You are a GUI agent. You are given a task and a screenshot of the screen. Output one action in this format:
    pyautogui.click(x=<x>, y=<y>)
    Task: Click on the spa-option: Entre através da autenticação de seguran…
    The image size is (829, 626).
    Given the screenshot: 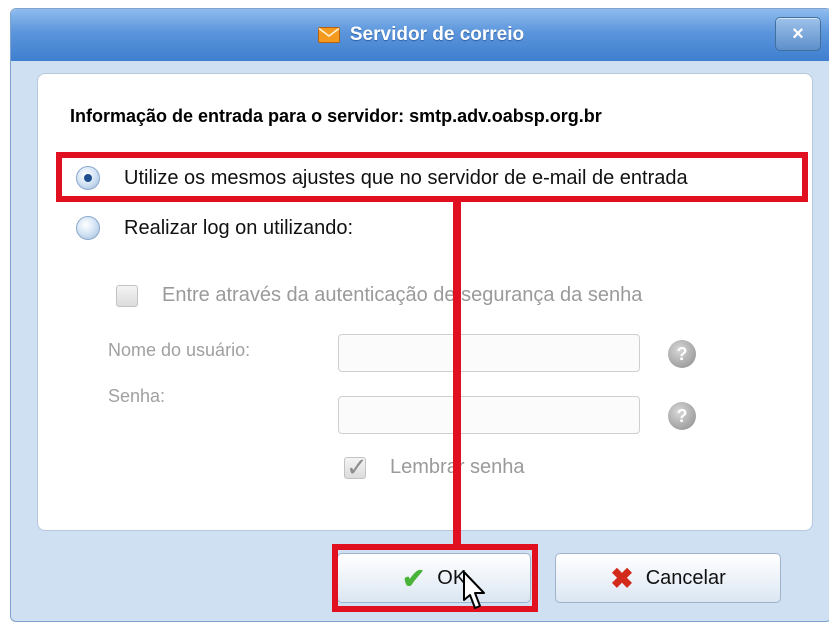 What is the action you would take?
    pyautogui.click(x=379, y=295)
    